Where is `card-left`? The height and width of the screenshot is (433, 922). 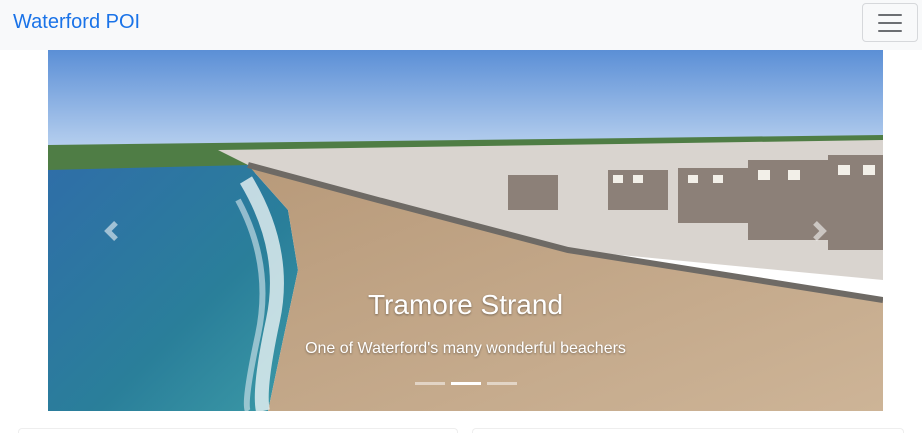 card-left is located at coordinates (238, 430).